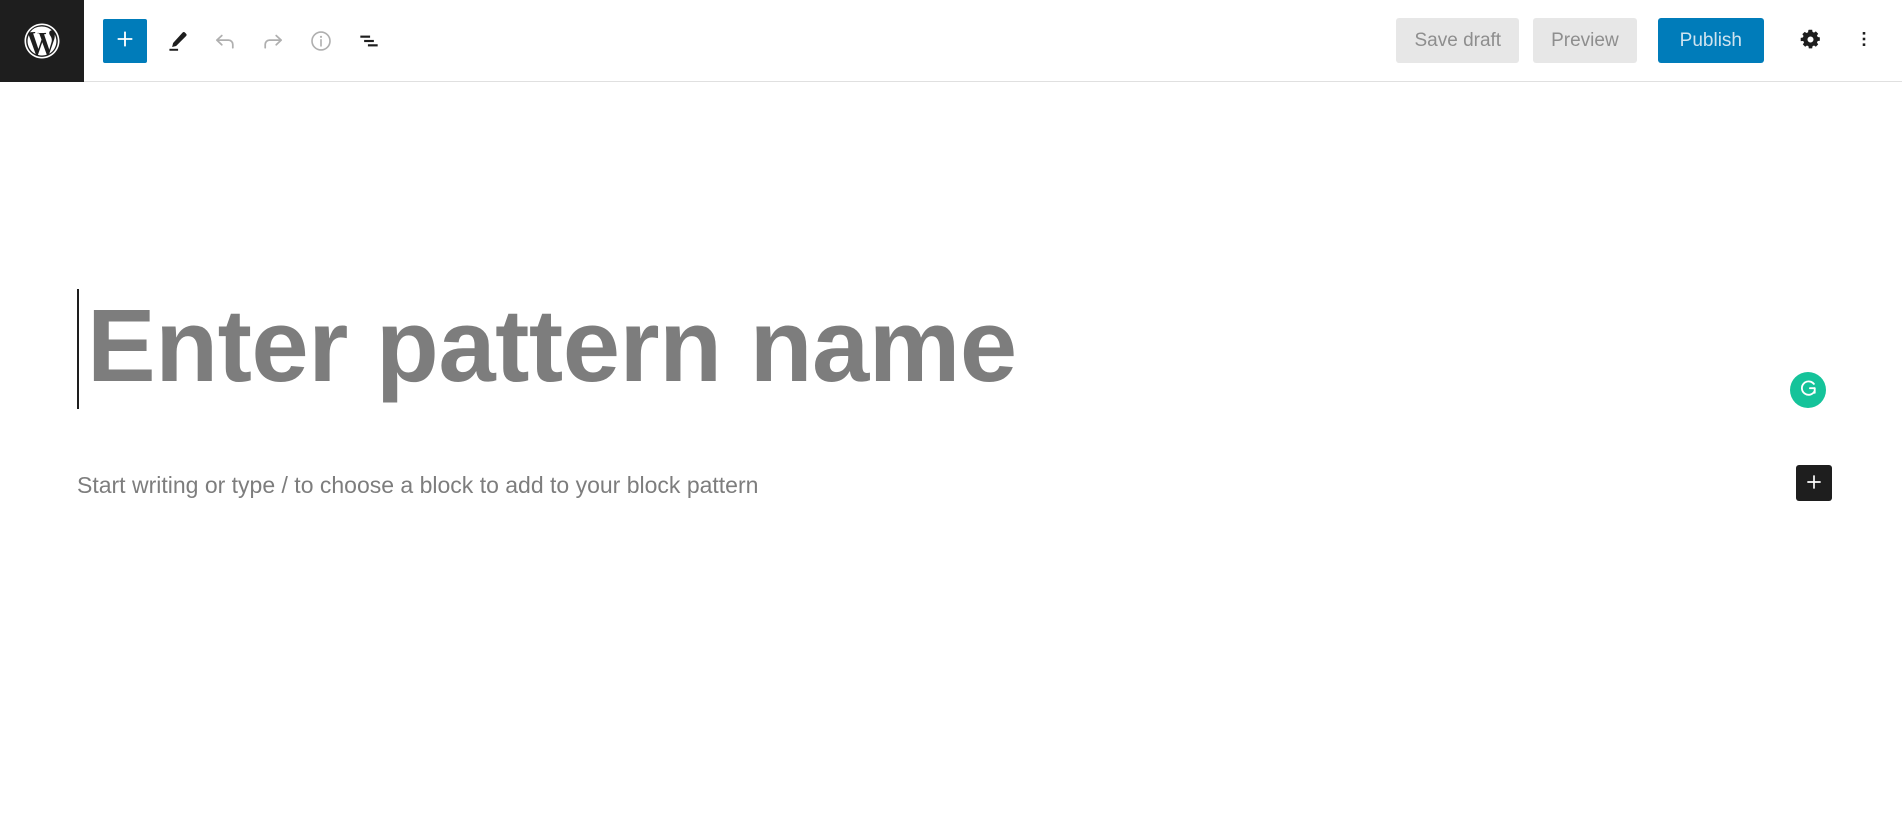 The height and width of the screenshot is (814, 1902). I want to click on redo-button, so click(273, 41).